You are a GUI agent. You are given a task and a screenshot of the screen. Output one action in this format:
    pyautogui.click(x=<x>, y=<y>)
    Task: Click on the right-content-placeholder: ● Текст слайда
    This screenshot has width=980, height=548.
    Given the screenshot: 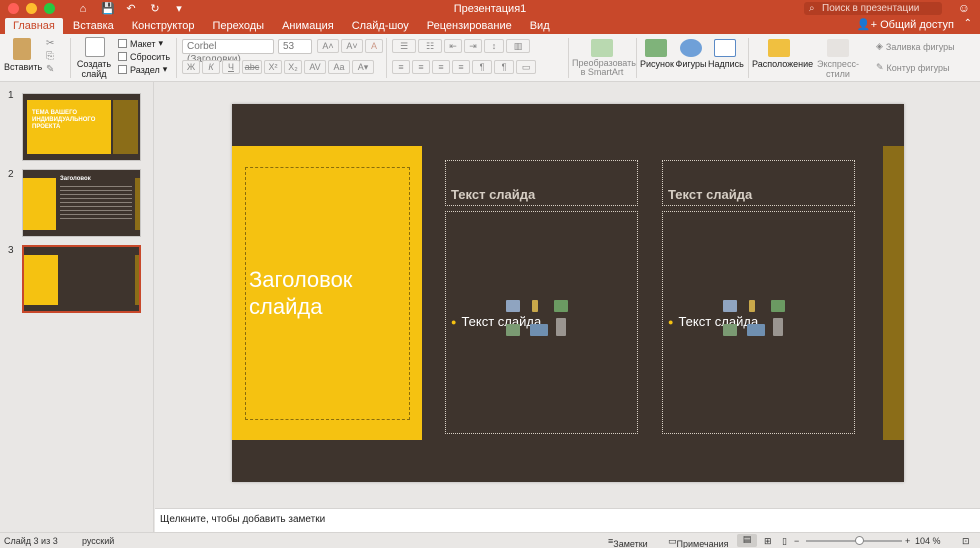 What is the action you would take?
    pyautogui.click(x=758, y=322)
    